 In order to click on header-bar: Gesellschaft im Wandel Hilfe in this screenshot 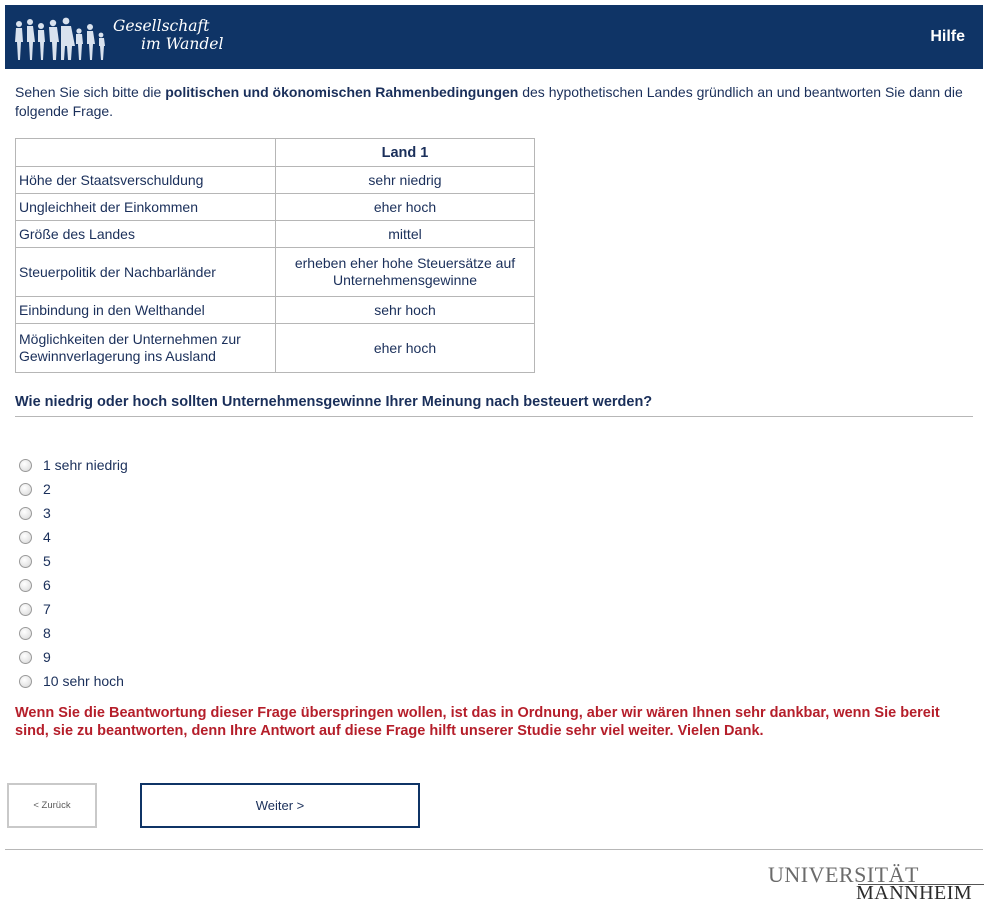, I will do `click(494, 37)`.